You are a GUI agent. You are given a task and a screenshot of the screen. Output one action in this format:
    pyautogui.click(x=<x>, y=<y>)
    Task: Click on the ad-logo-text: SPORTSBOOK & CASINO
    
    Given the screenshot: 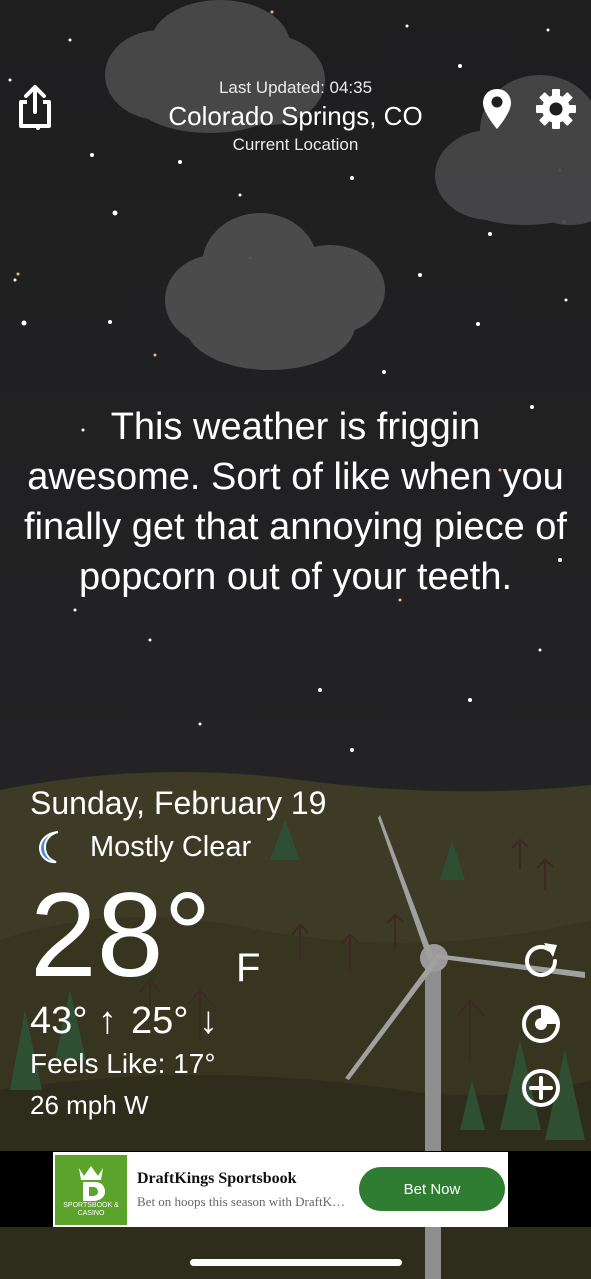 What is the action you would take?
    pyautogui.click(x=91, y=1209)
    